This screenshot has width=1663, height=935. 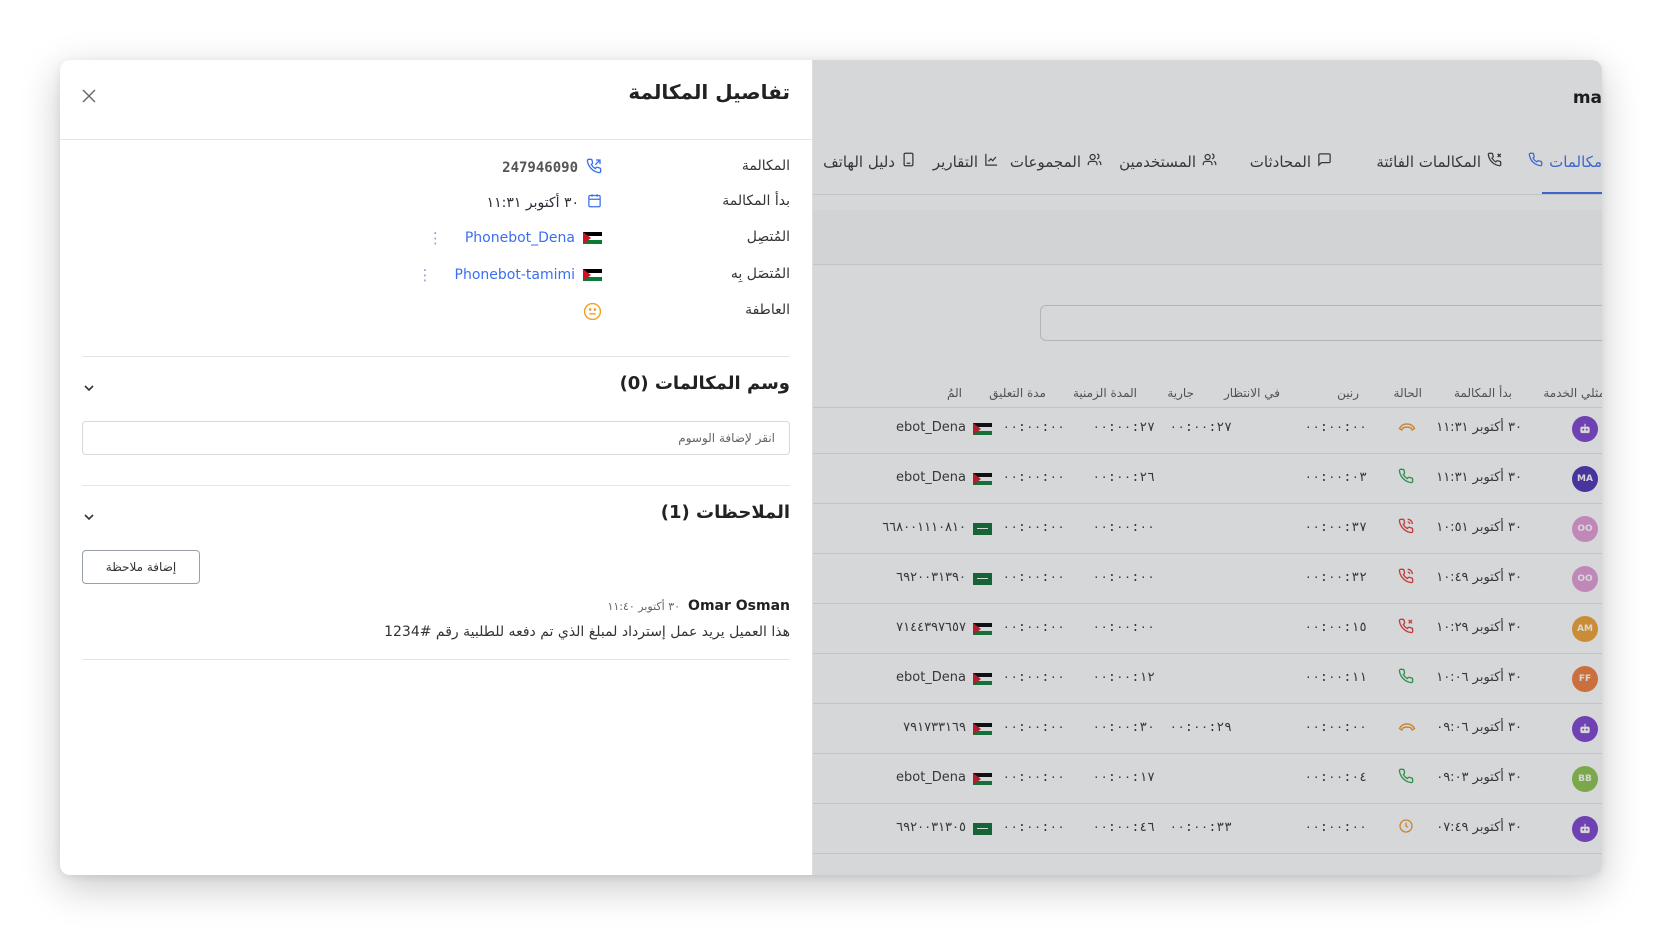 What do you see at coordinates (436, 205) in the screenshot?
I see `detail-started: بدأ المكالمة ٣٠ أكتوبر ١١:٣١` at bounding box center [436, 205].